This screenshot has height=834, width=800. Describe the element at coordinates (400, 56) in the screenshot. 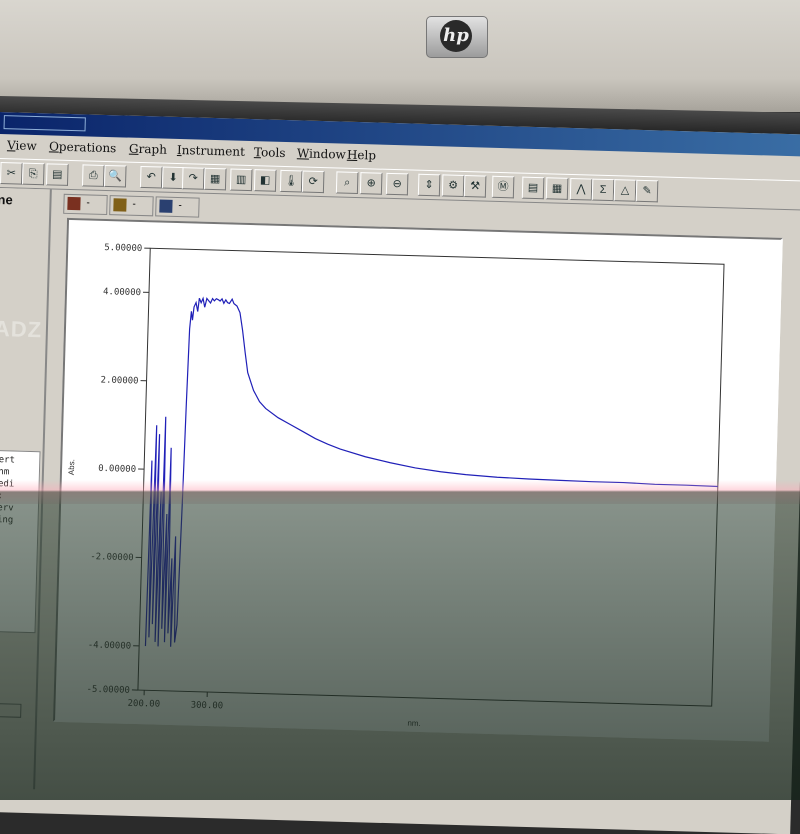

I see `monitor-bezel: hp` at that location.